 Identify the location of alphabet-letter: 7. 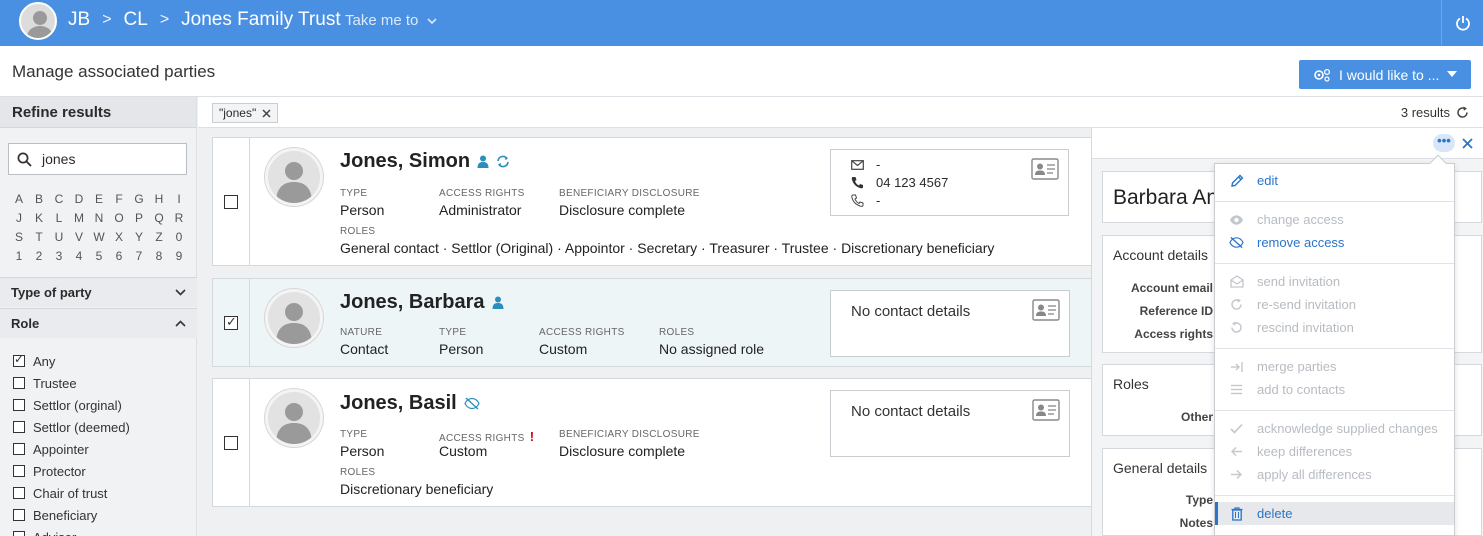
(139, 256).